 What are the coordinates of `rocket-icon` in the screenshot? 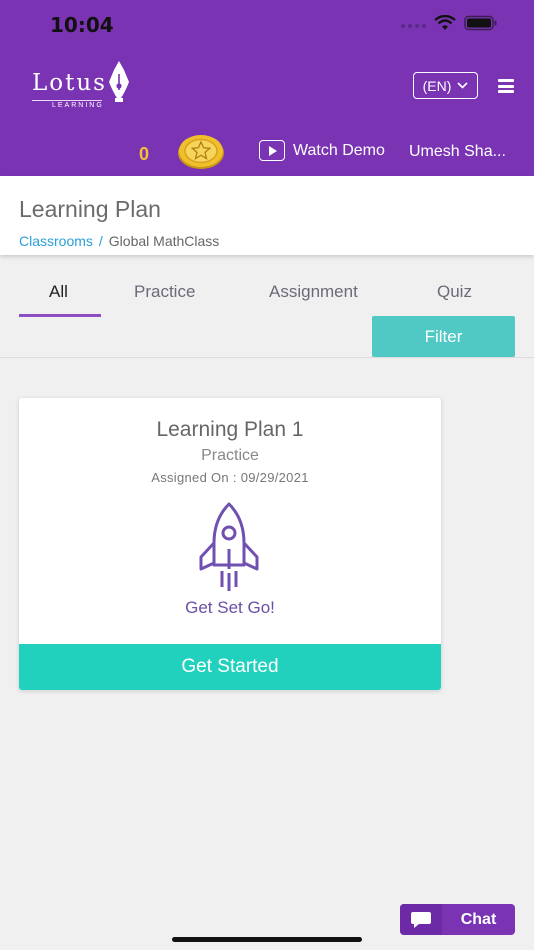 It's located at (229, 546).